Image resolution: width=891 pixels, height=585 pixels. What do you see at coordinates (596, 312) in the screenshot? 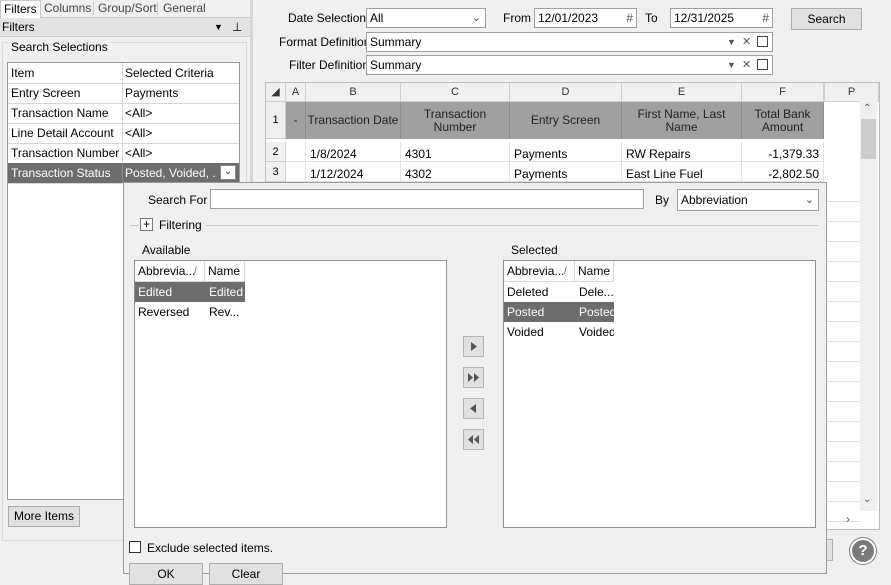
I see `item-name: Posted` at bounding box center [596, 312].